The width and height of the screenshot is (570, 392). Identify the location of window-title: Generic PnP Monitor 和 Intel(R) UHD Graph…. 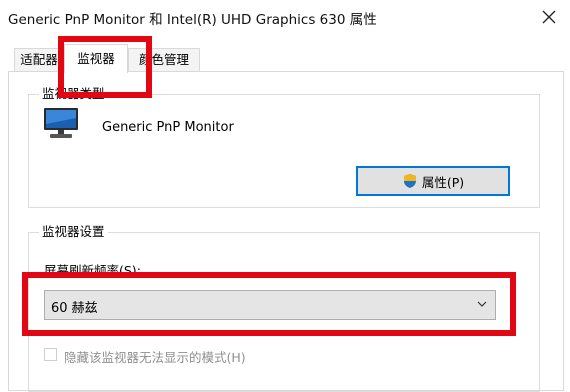
(192, 20).